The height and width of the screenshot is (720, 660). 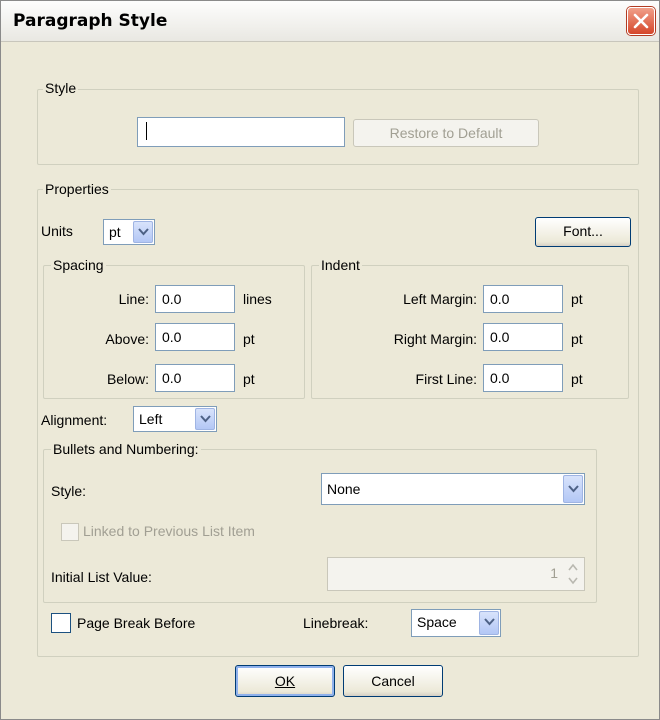 What do you see at coordinates (437, 622) in the screenshot?
I see `linebreak-value: Space` at bounding box center [437, 622].